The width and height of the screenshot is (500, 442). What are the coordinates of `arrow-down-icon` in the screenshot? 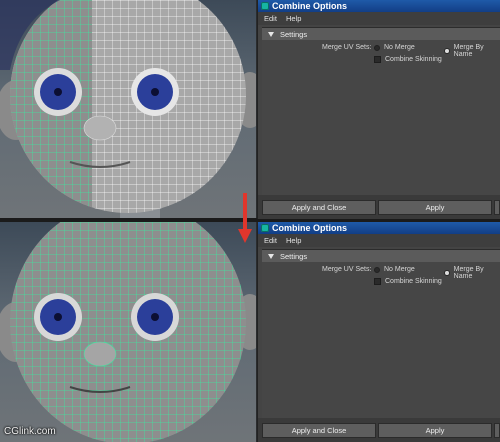 It's located at (245, 218).